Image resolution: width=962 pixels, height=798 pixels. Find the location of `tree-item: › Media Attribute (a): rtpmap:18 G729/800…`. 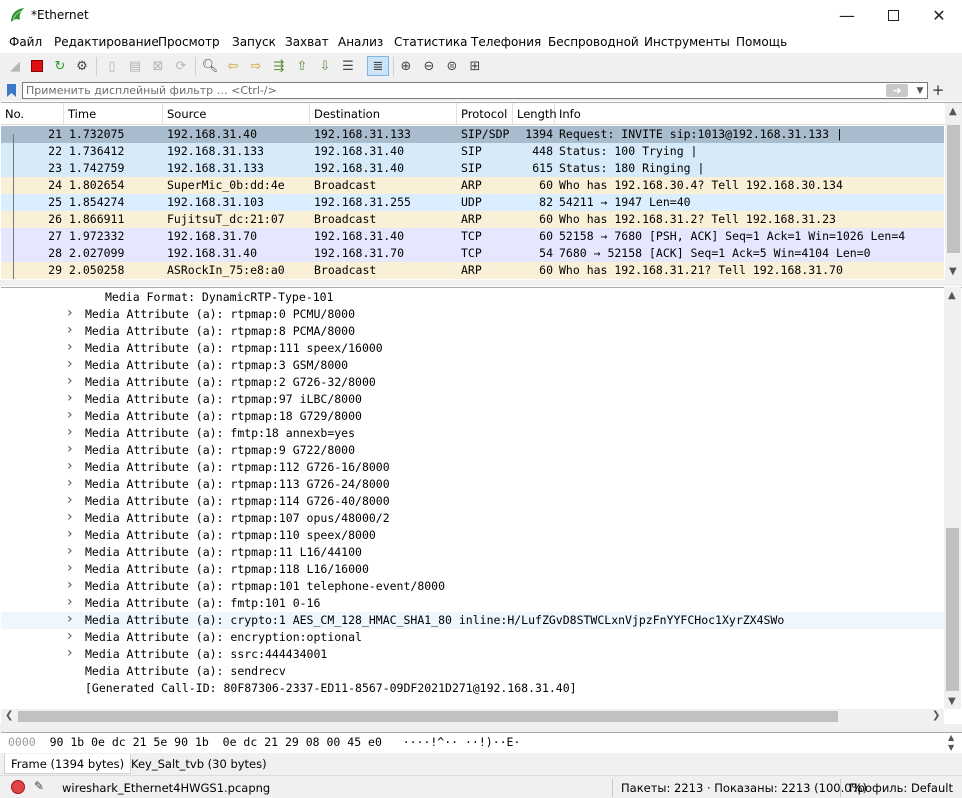

tree-item: › Media Attribute (a): rtpmap:18 G729/800… is located at coordinates (472, 416).